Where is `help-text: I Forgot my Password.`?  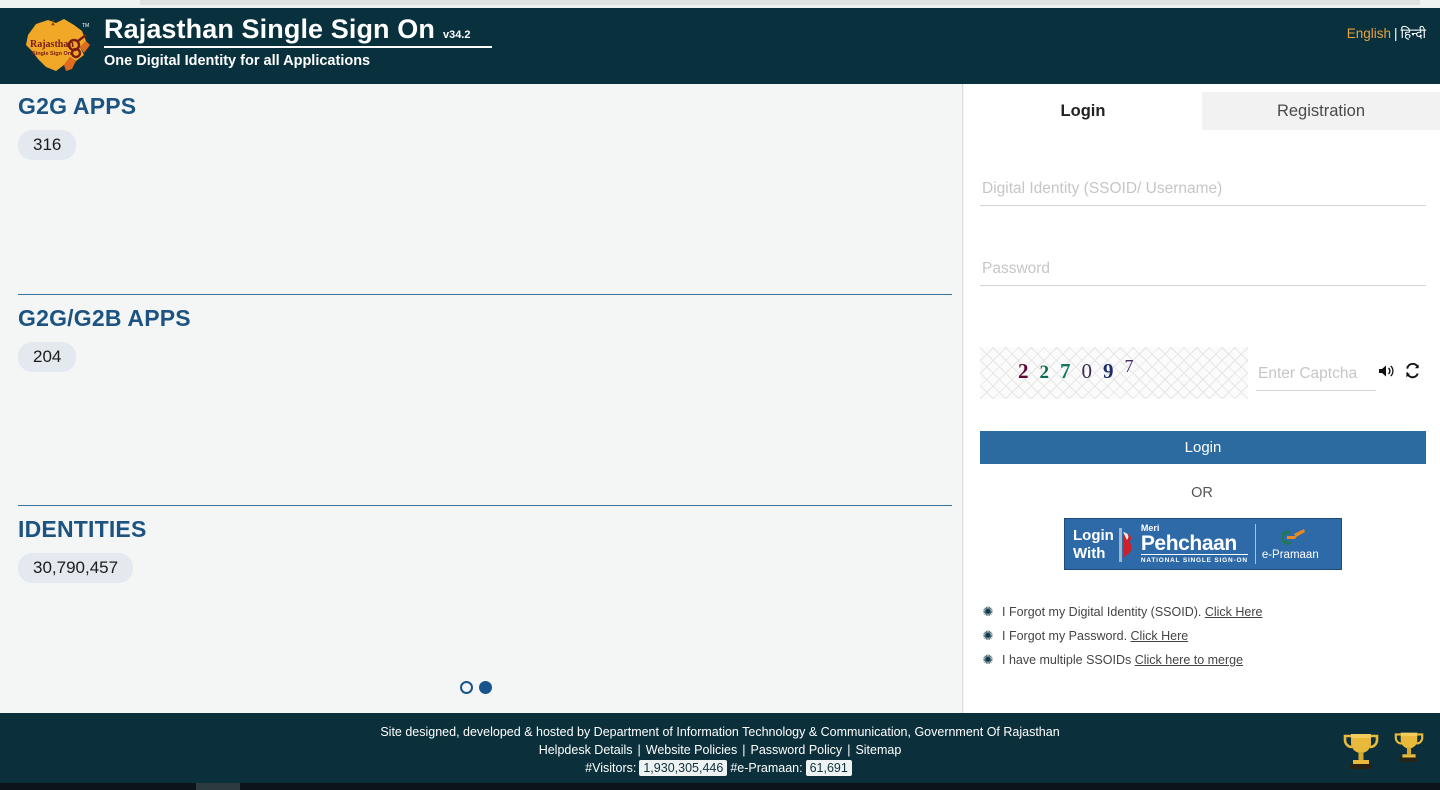 help-text: I Forgot my Password. is located at coordinates (1065, 636).